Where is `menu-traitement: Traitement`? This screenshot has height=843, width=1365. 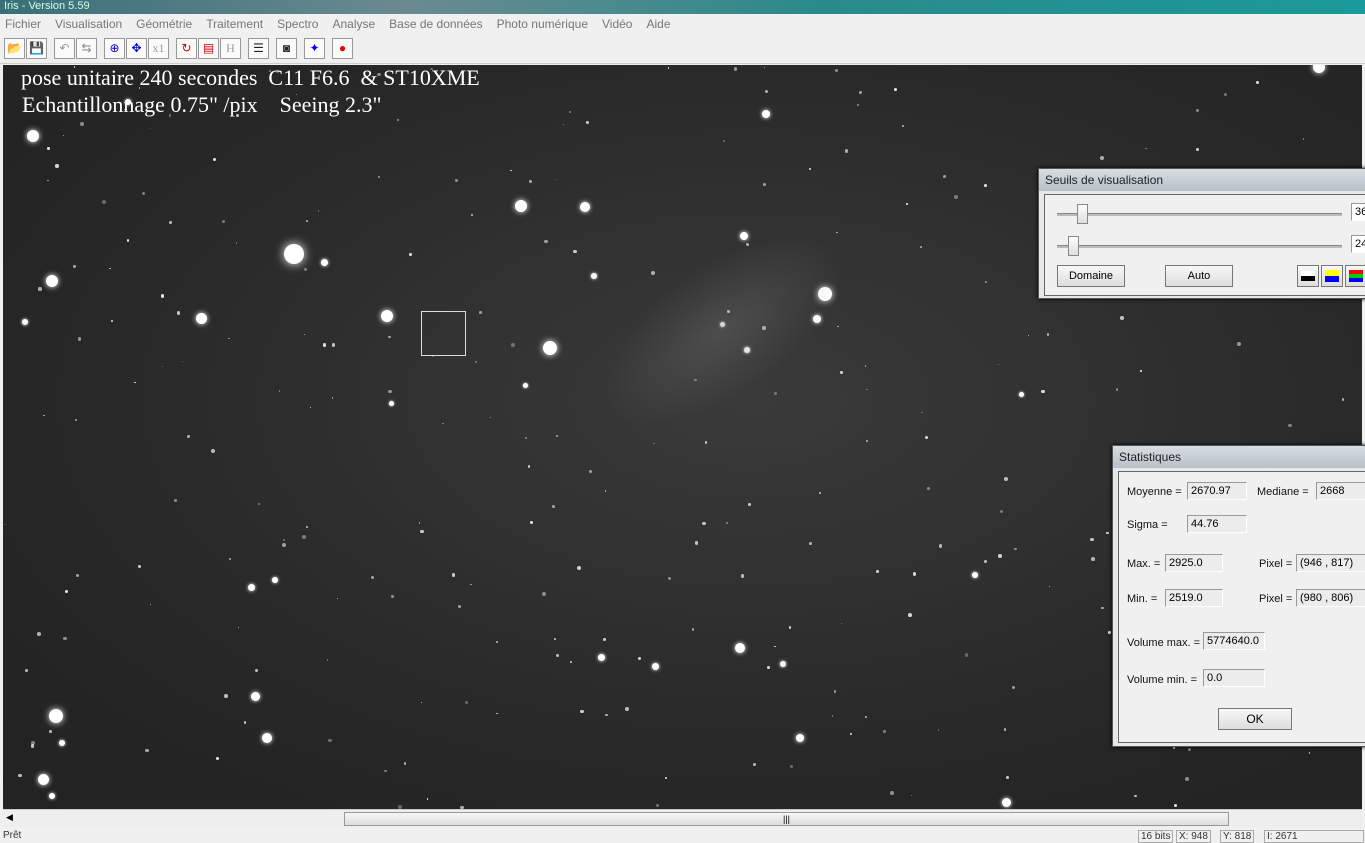
menu-traitement: Traitement is located at coordinates (234, 24).